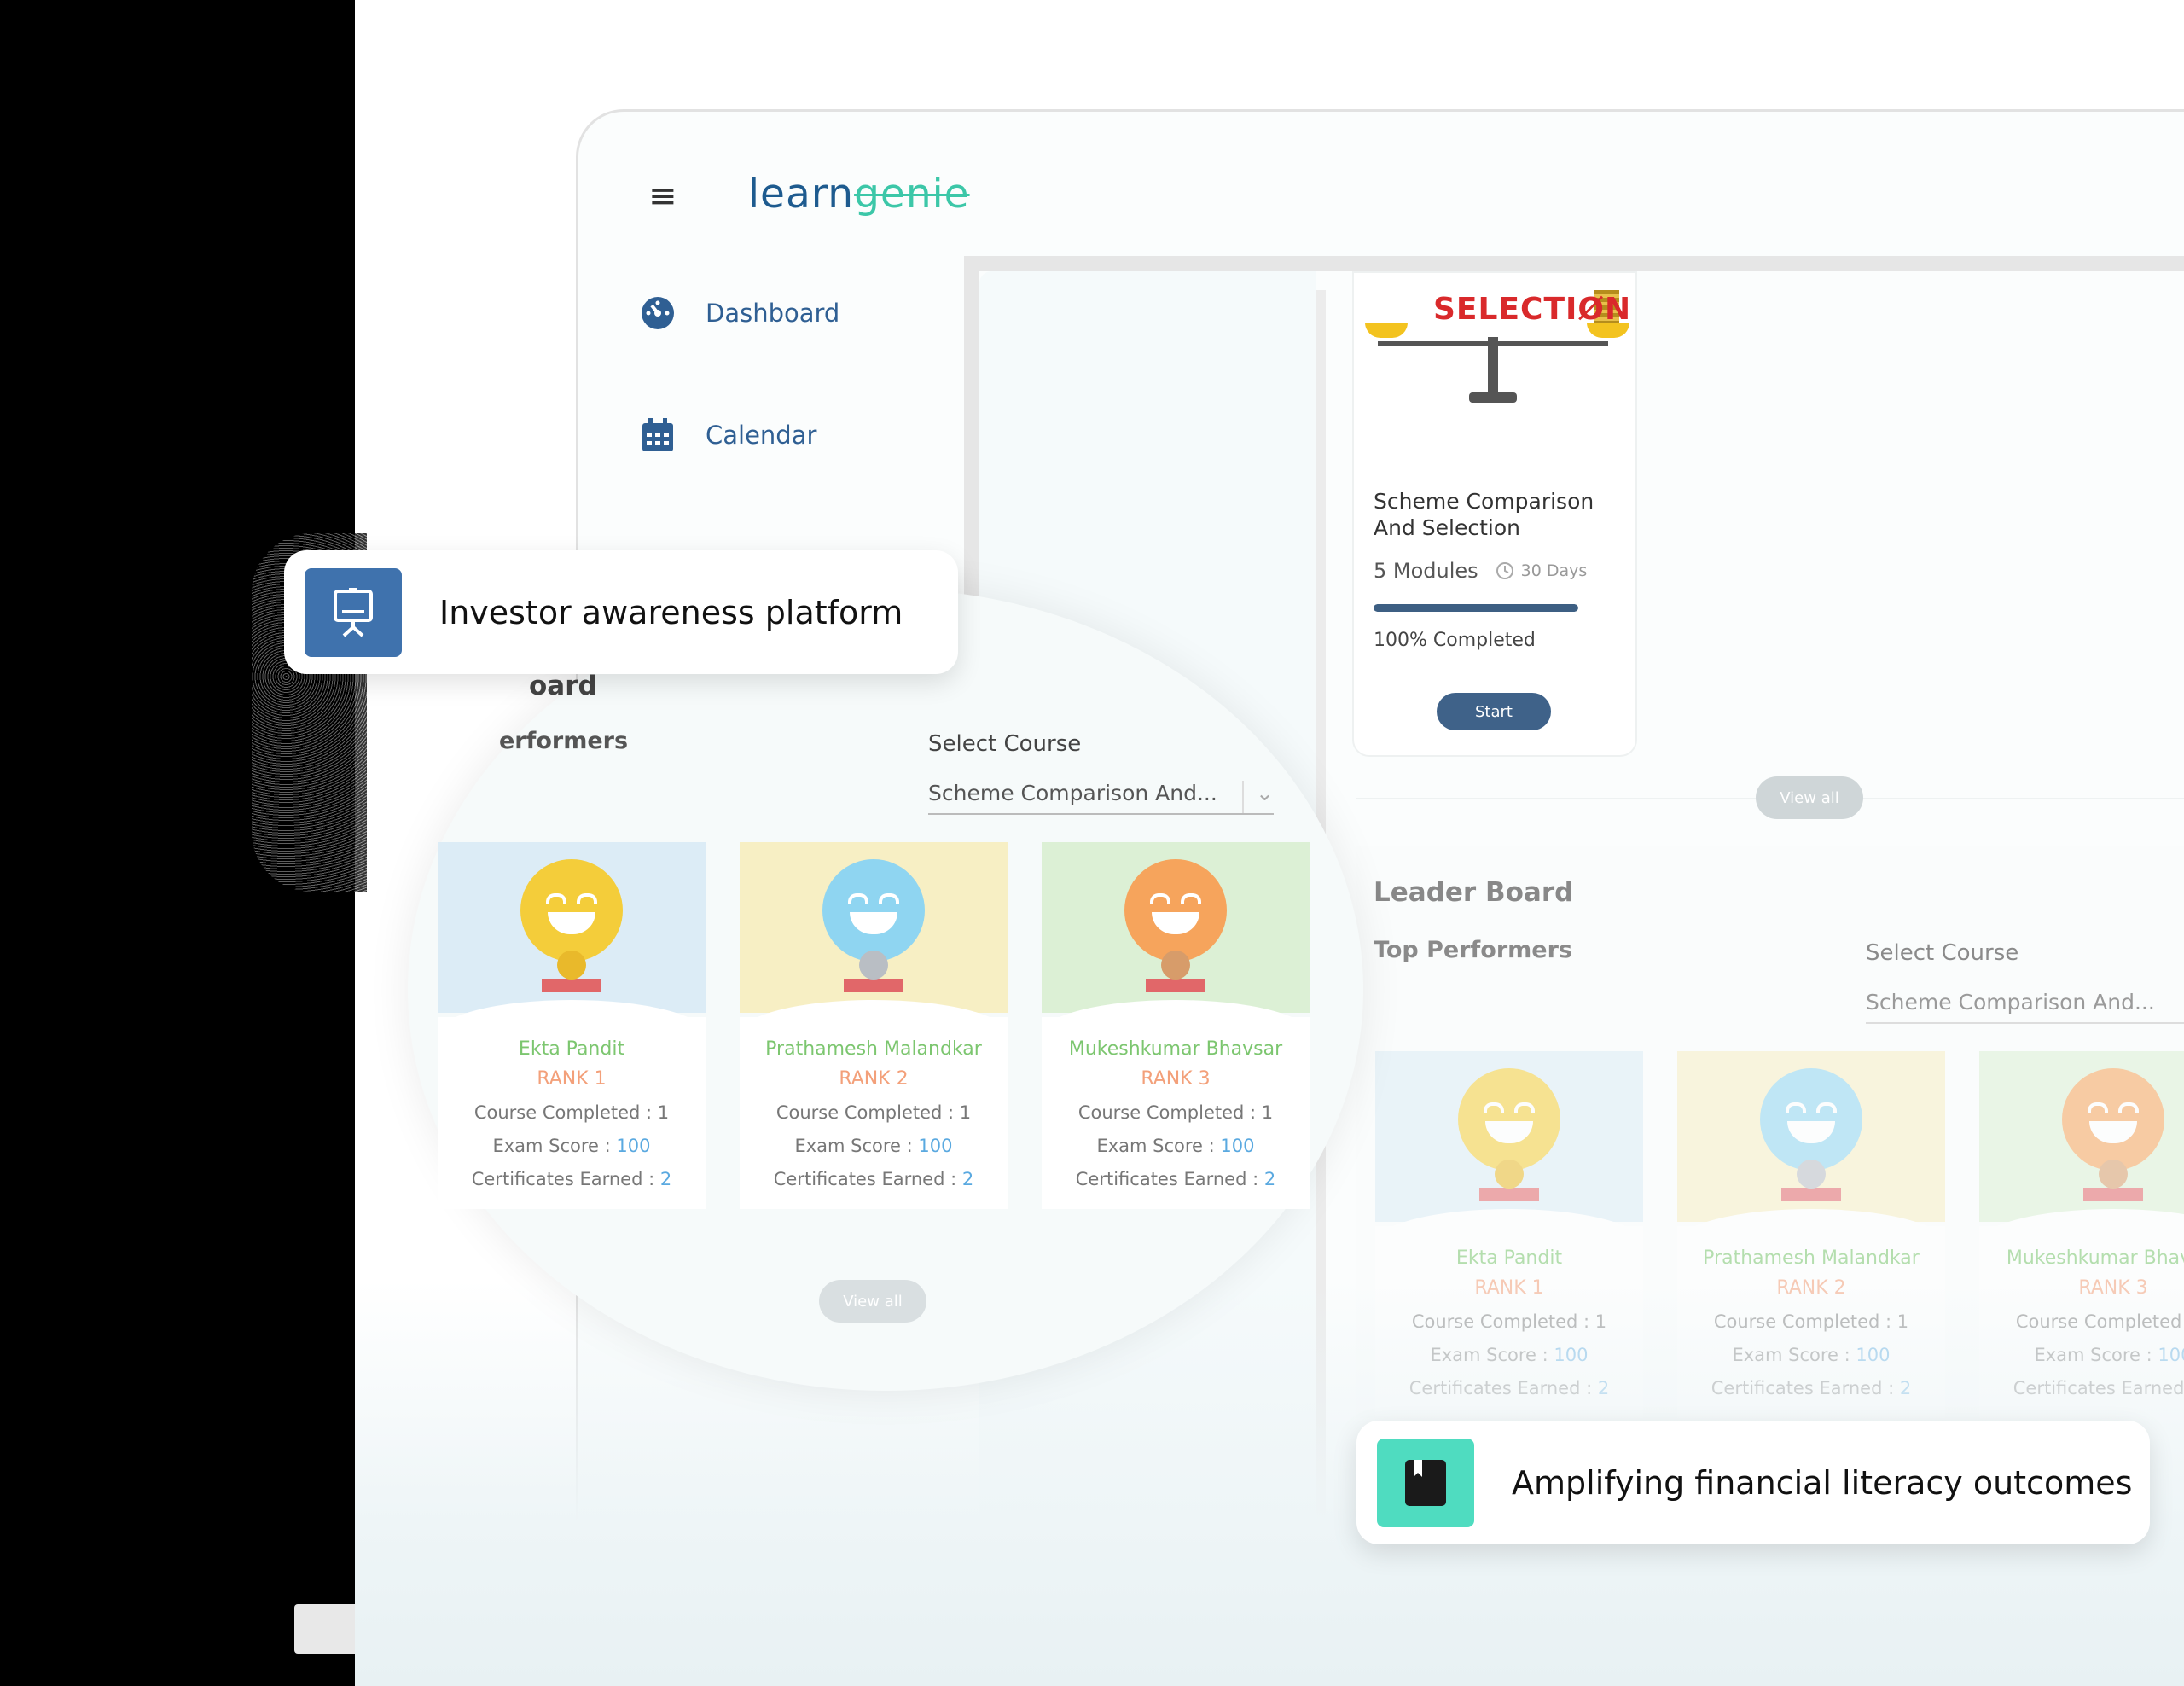  I want to click on callout-text: Amplifying financial literacy outcomes, so click(1823, 1482).